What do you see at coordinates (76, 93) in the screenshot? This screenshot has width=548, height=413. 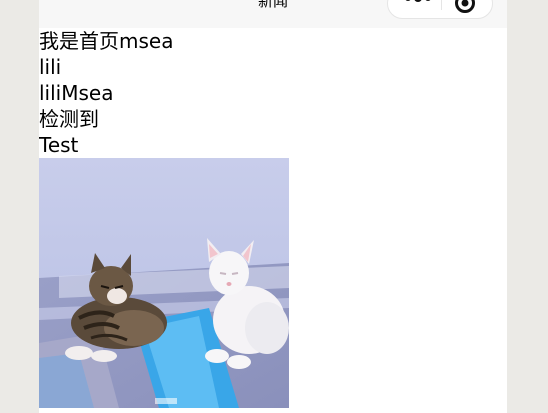 I see `text-lilimsea: liliMsea` at bounding box center [76, 93].